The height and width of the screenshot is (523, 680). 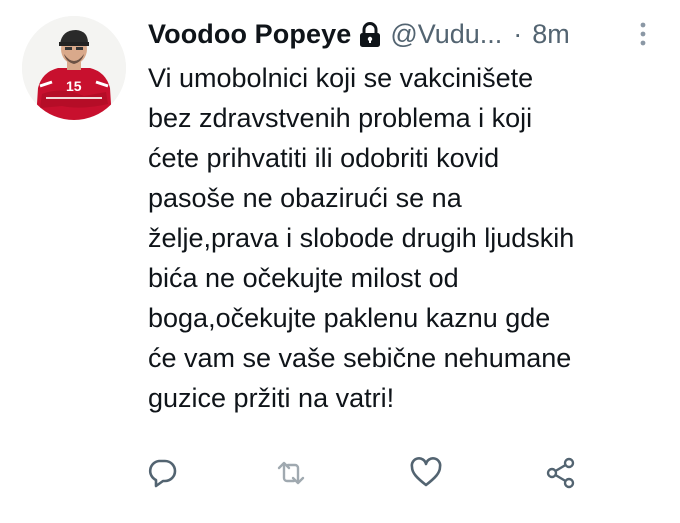 I want to click on retweet-icon, so click(x=291, y=473).